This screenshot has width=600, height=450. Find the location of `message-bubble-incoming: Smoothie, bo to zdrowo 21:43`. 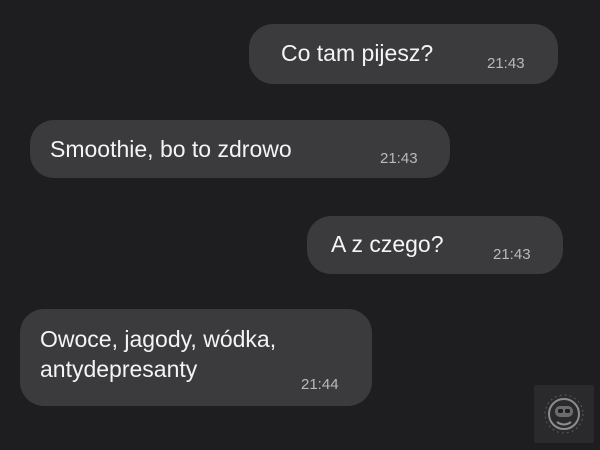

message-bubble-incoming: Smoothie, bo to zdrowo 21:43 is located at coordinates (240, 149).